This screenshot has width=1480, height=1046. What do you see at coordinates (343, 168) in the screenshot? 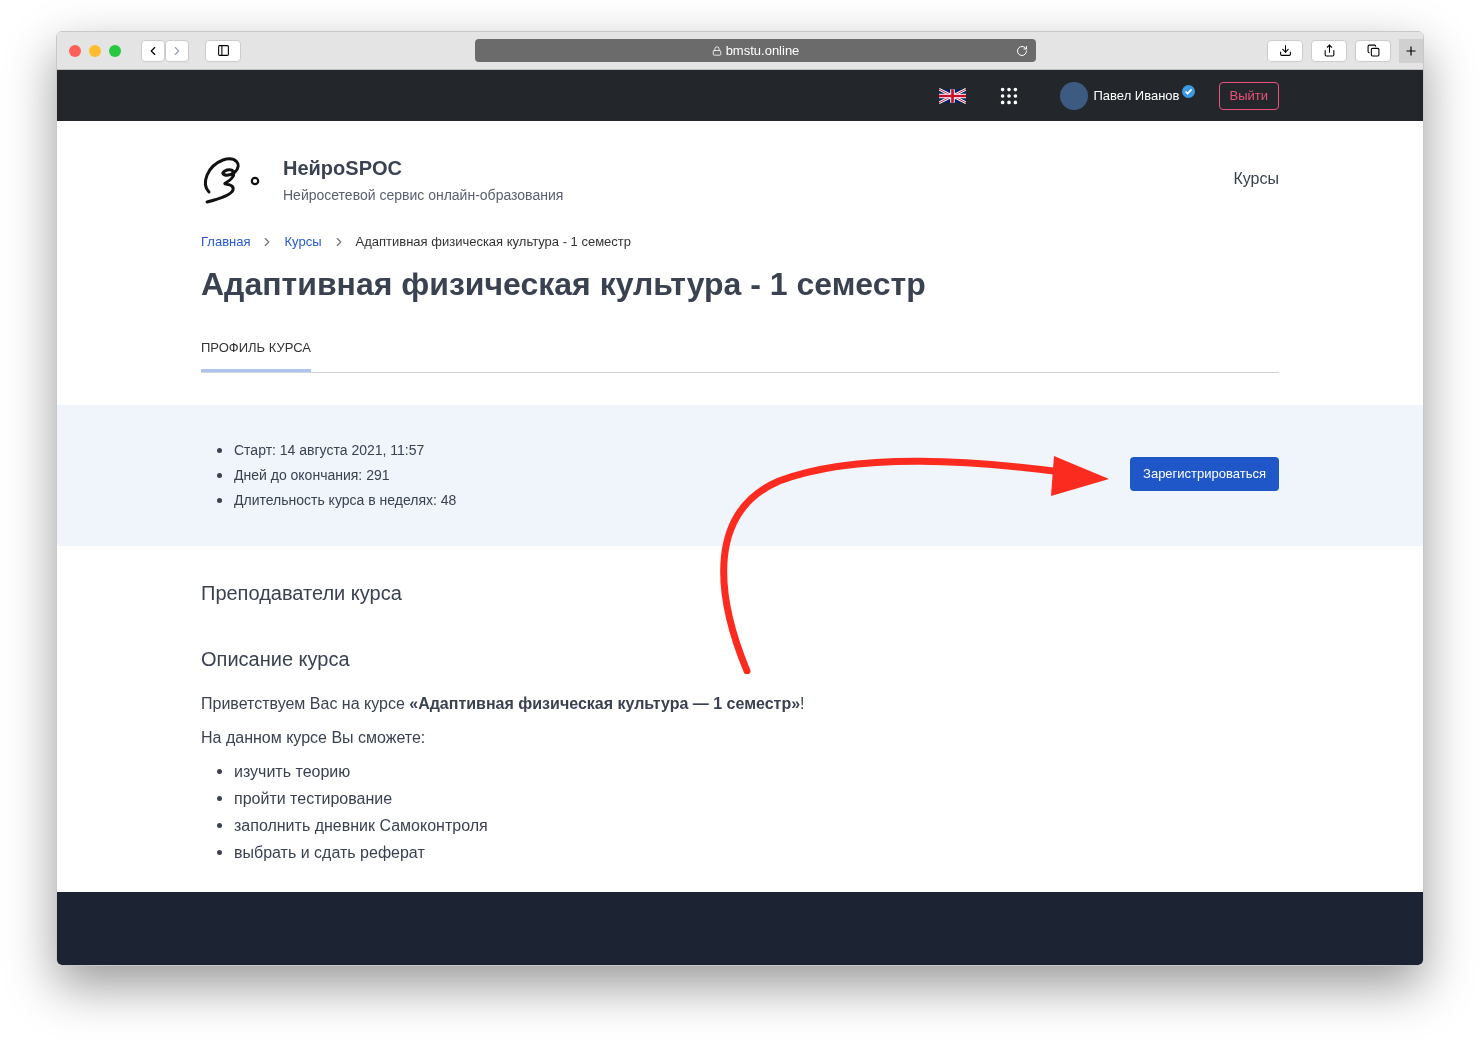
I see `brand-name: НейроSPOC` at bounding box center [343, 168].